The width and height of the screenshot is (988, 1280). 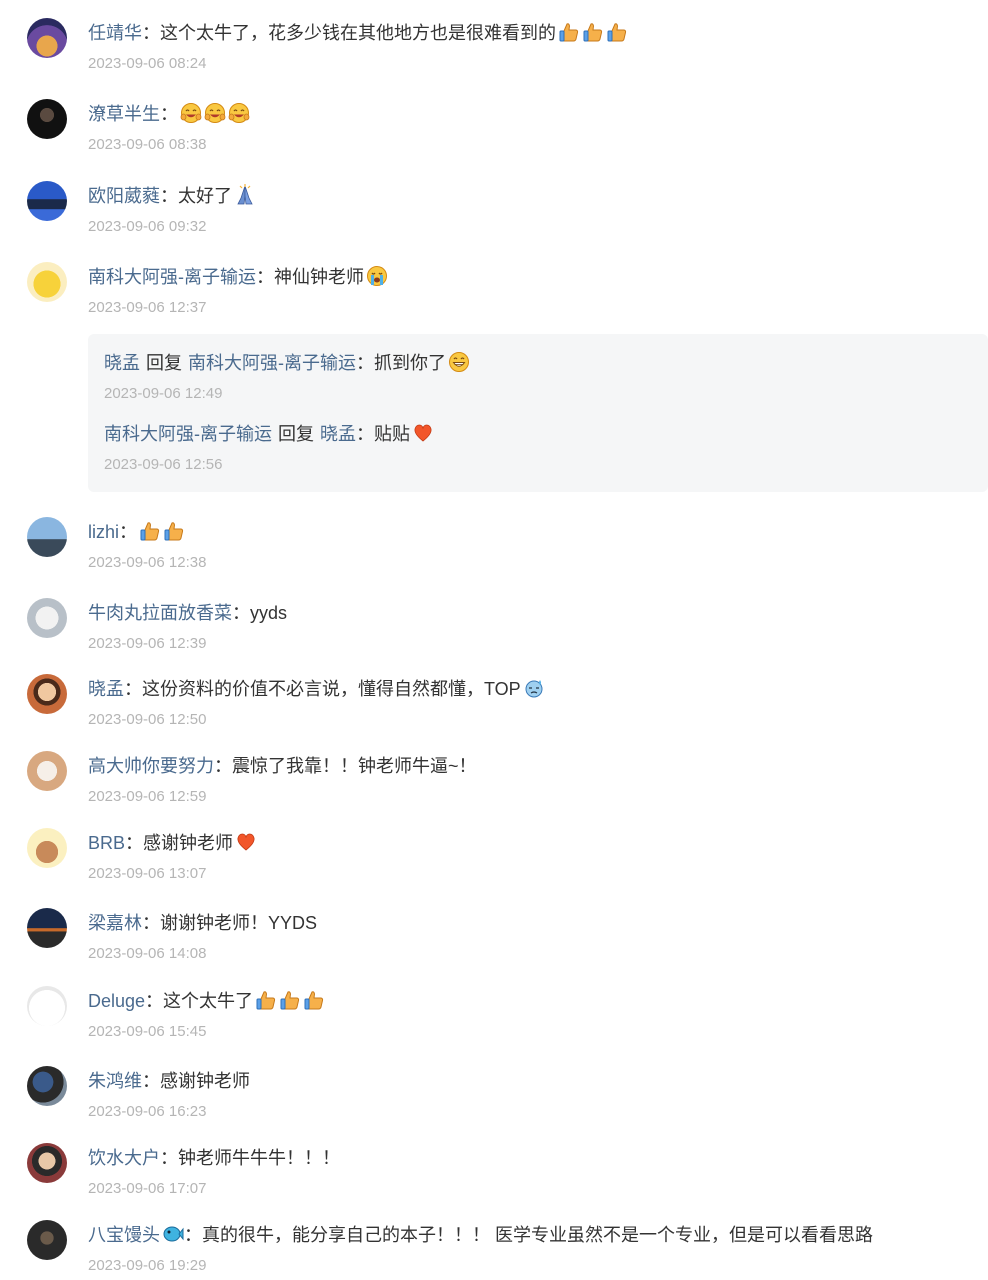 I want to click on sweat-face-icon, so click(x=534, y=688).